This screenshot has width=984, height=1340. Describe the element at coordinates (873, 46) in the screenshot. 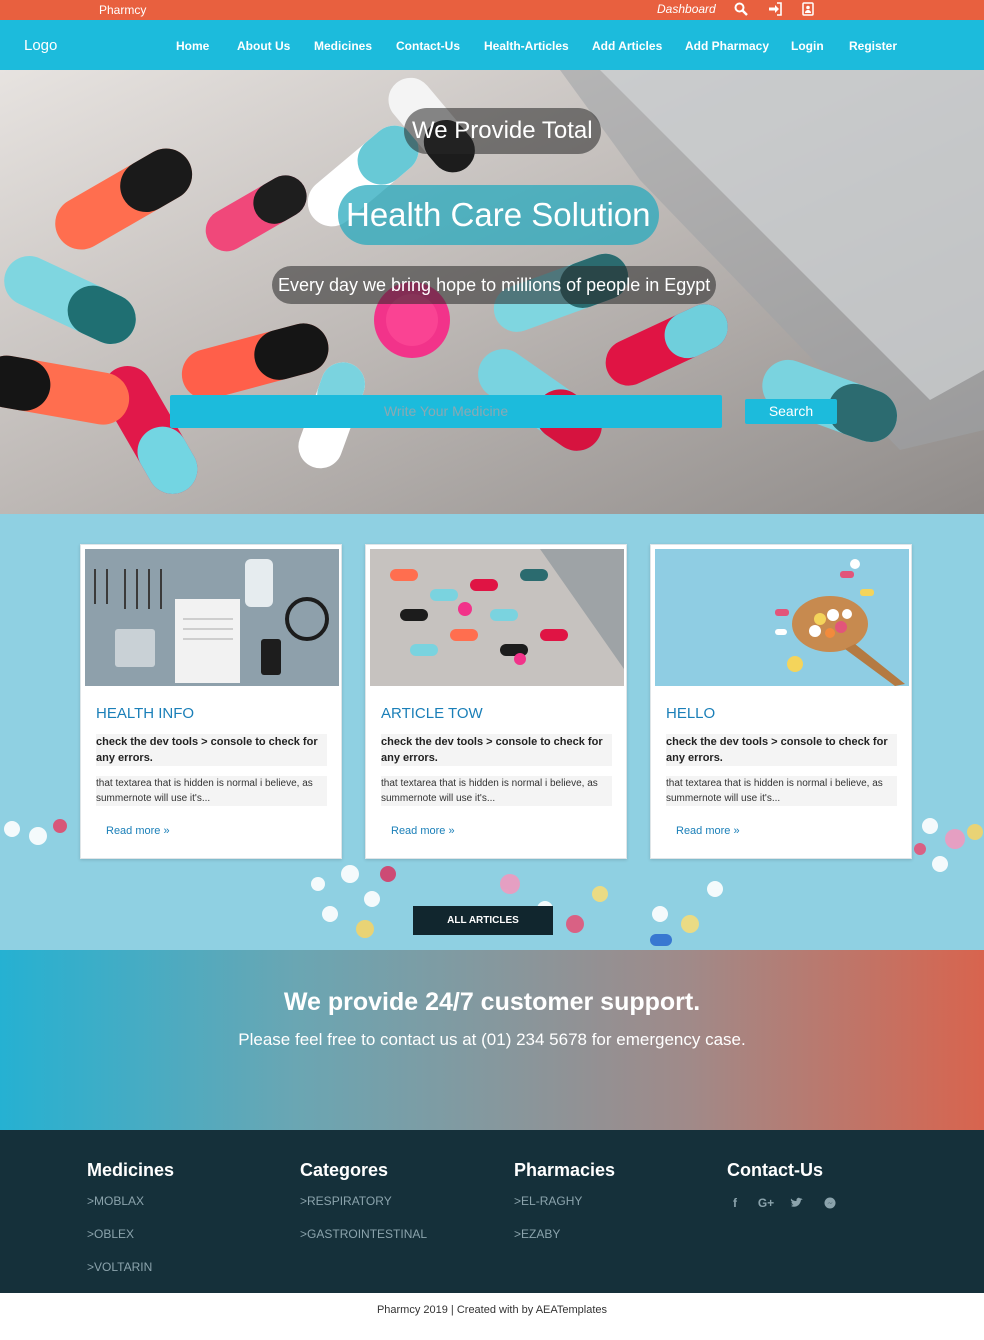

I see `nav-register: Register` at that location.